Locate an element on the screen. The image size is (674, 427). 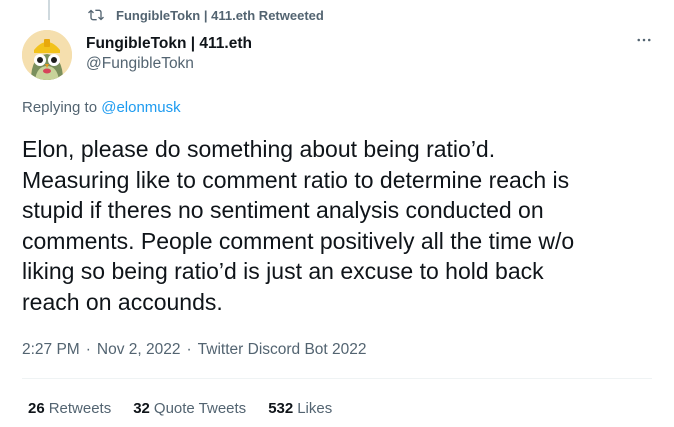
tweet-date-link: Nov 2, 2022 is located at coordinates (139, 349).